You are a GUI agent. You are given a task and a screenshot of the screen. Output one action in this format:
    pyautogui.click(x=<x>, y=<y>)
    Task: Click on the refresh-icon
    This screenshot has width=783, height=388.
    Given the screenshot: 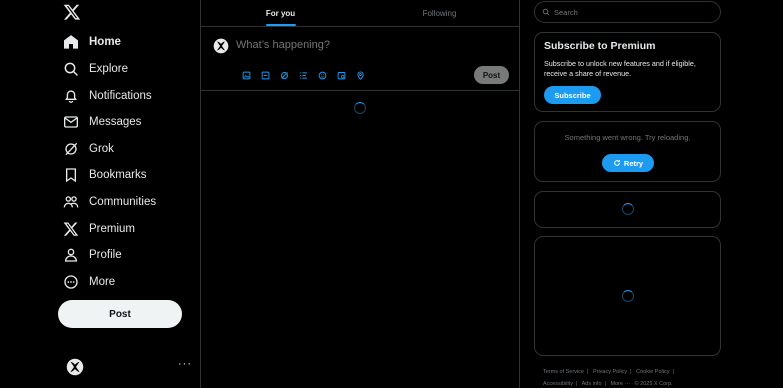 What is the action you would take?
    pyautogui.click(x=617, y=163)
    